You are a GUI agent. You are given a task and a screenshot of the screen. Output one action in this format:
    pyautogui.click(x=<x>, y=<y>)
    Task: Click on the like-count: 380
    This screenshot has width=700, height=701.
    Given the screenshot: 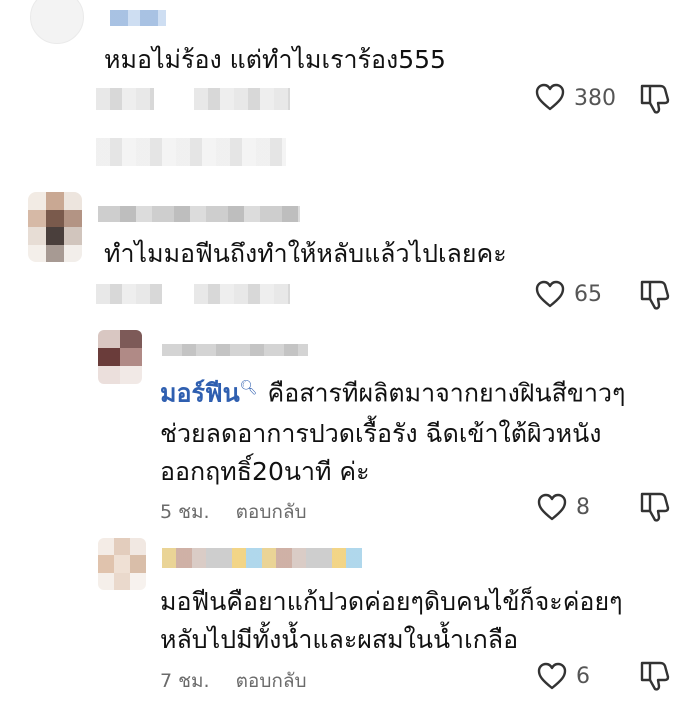 What is the action you would take?
    pyautogui.click(x=595, y=98)
    